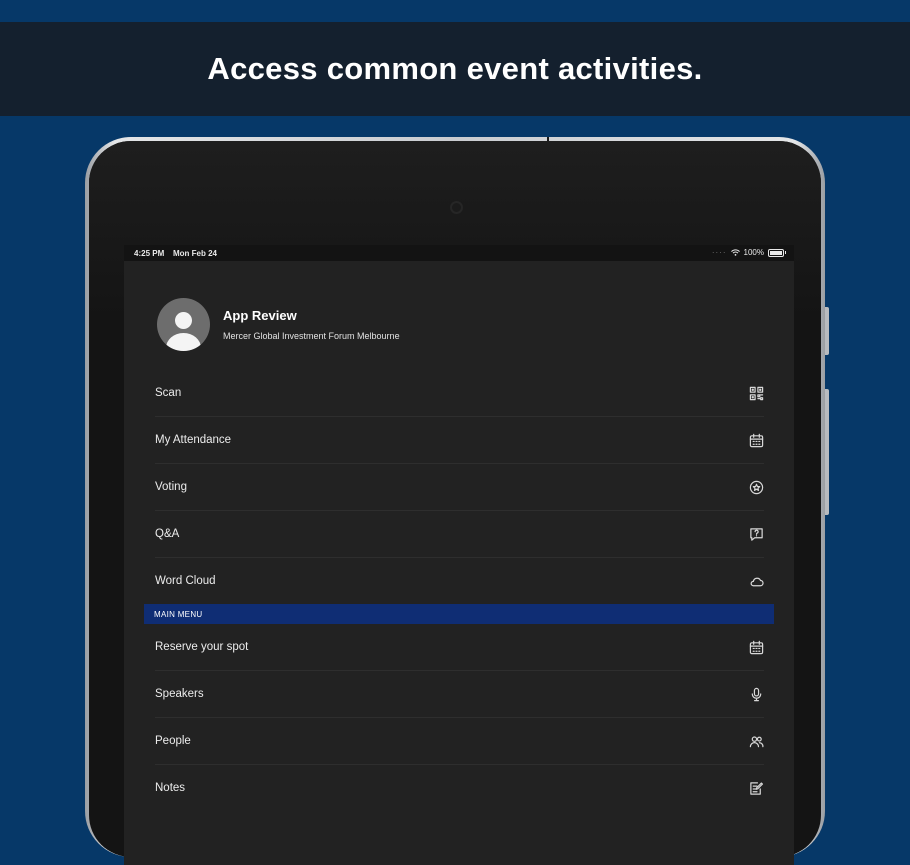 Image resolution: width=910 pixels, height=865 pixels. Describe the element at coordinates (827, 331) in the screenshot. I see `volume-up-button` at that location.